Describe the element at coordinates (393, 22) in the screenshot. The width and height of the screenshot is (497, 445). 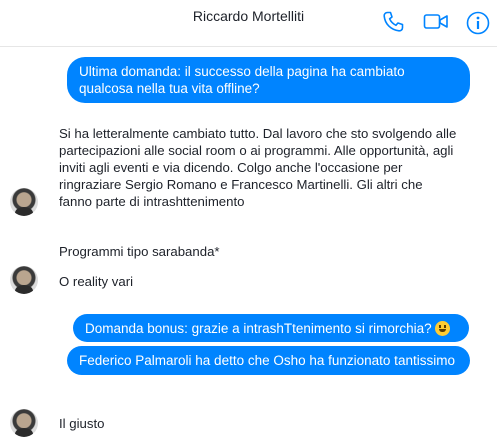
I see `phone-icon` at that location.